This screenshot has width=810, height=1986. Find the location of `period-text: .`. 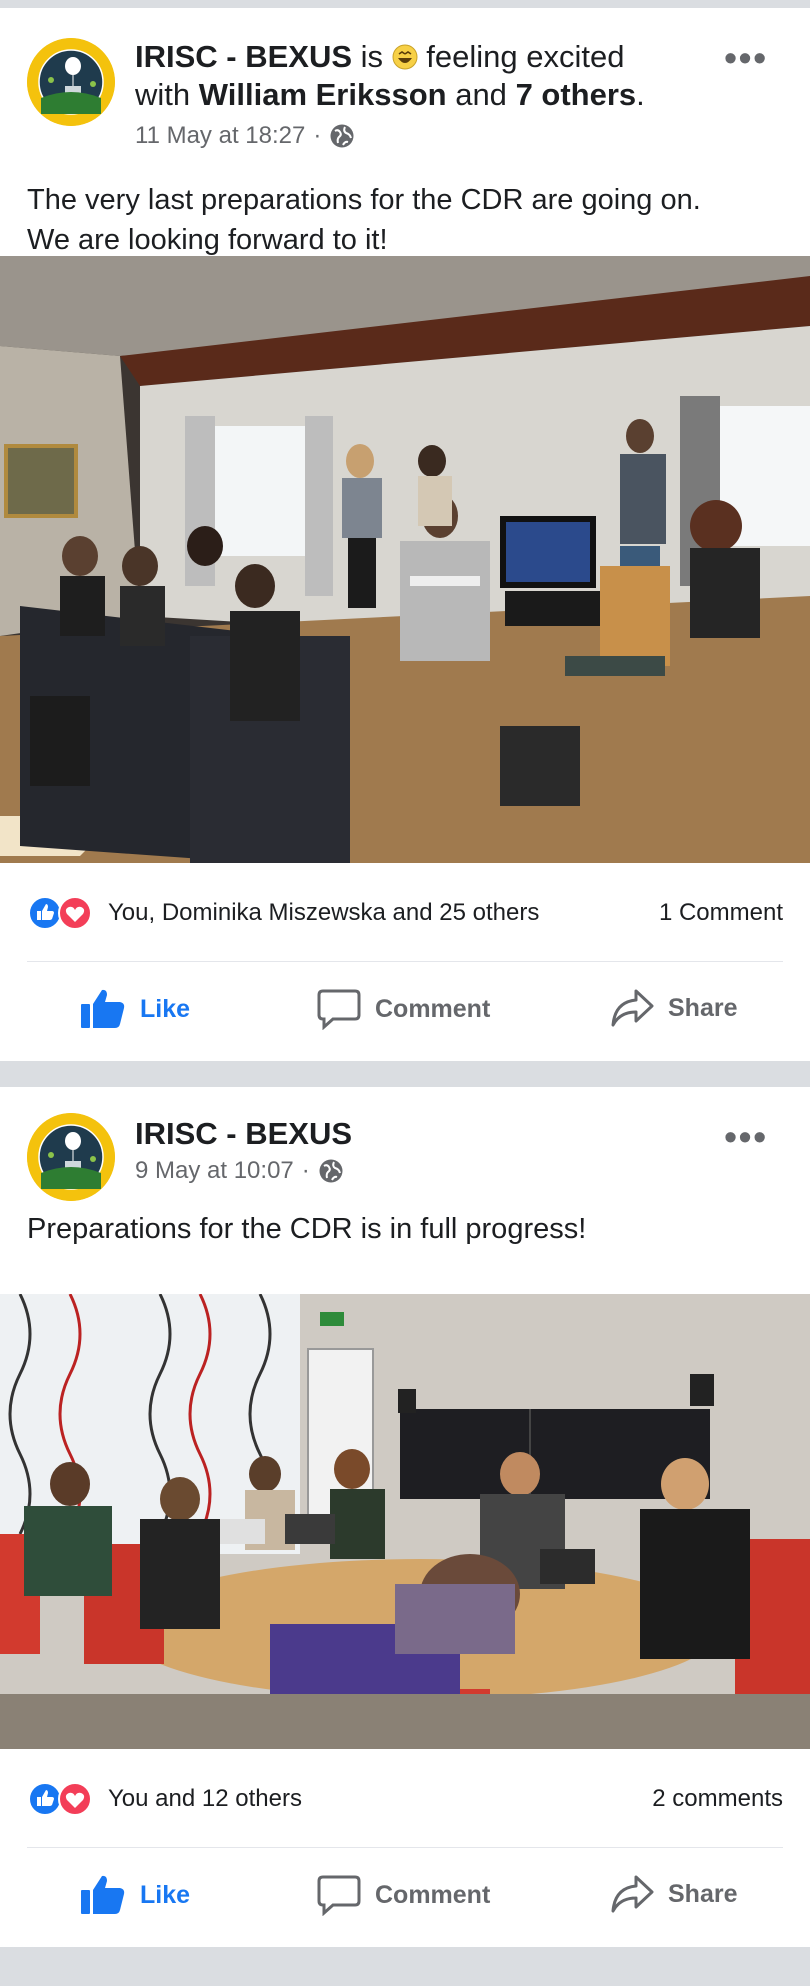

period-text: . is located at coordinates (640, 94).